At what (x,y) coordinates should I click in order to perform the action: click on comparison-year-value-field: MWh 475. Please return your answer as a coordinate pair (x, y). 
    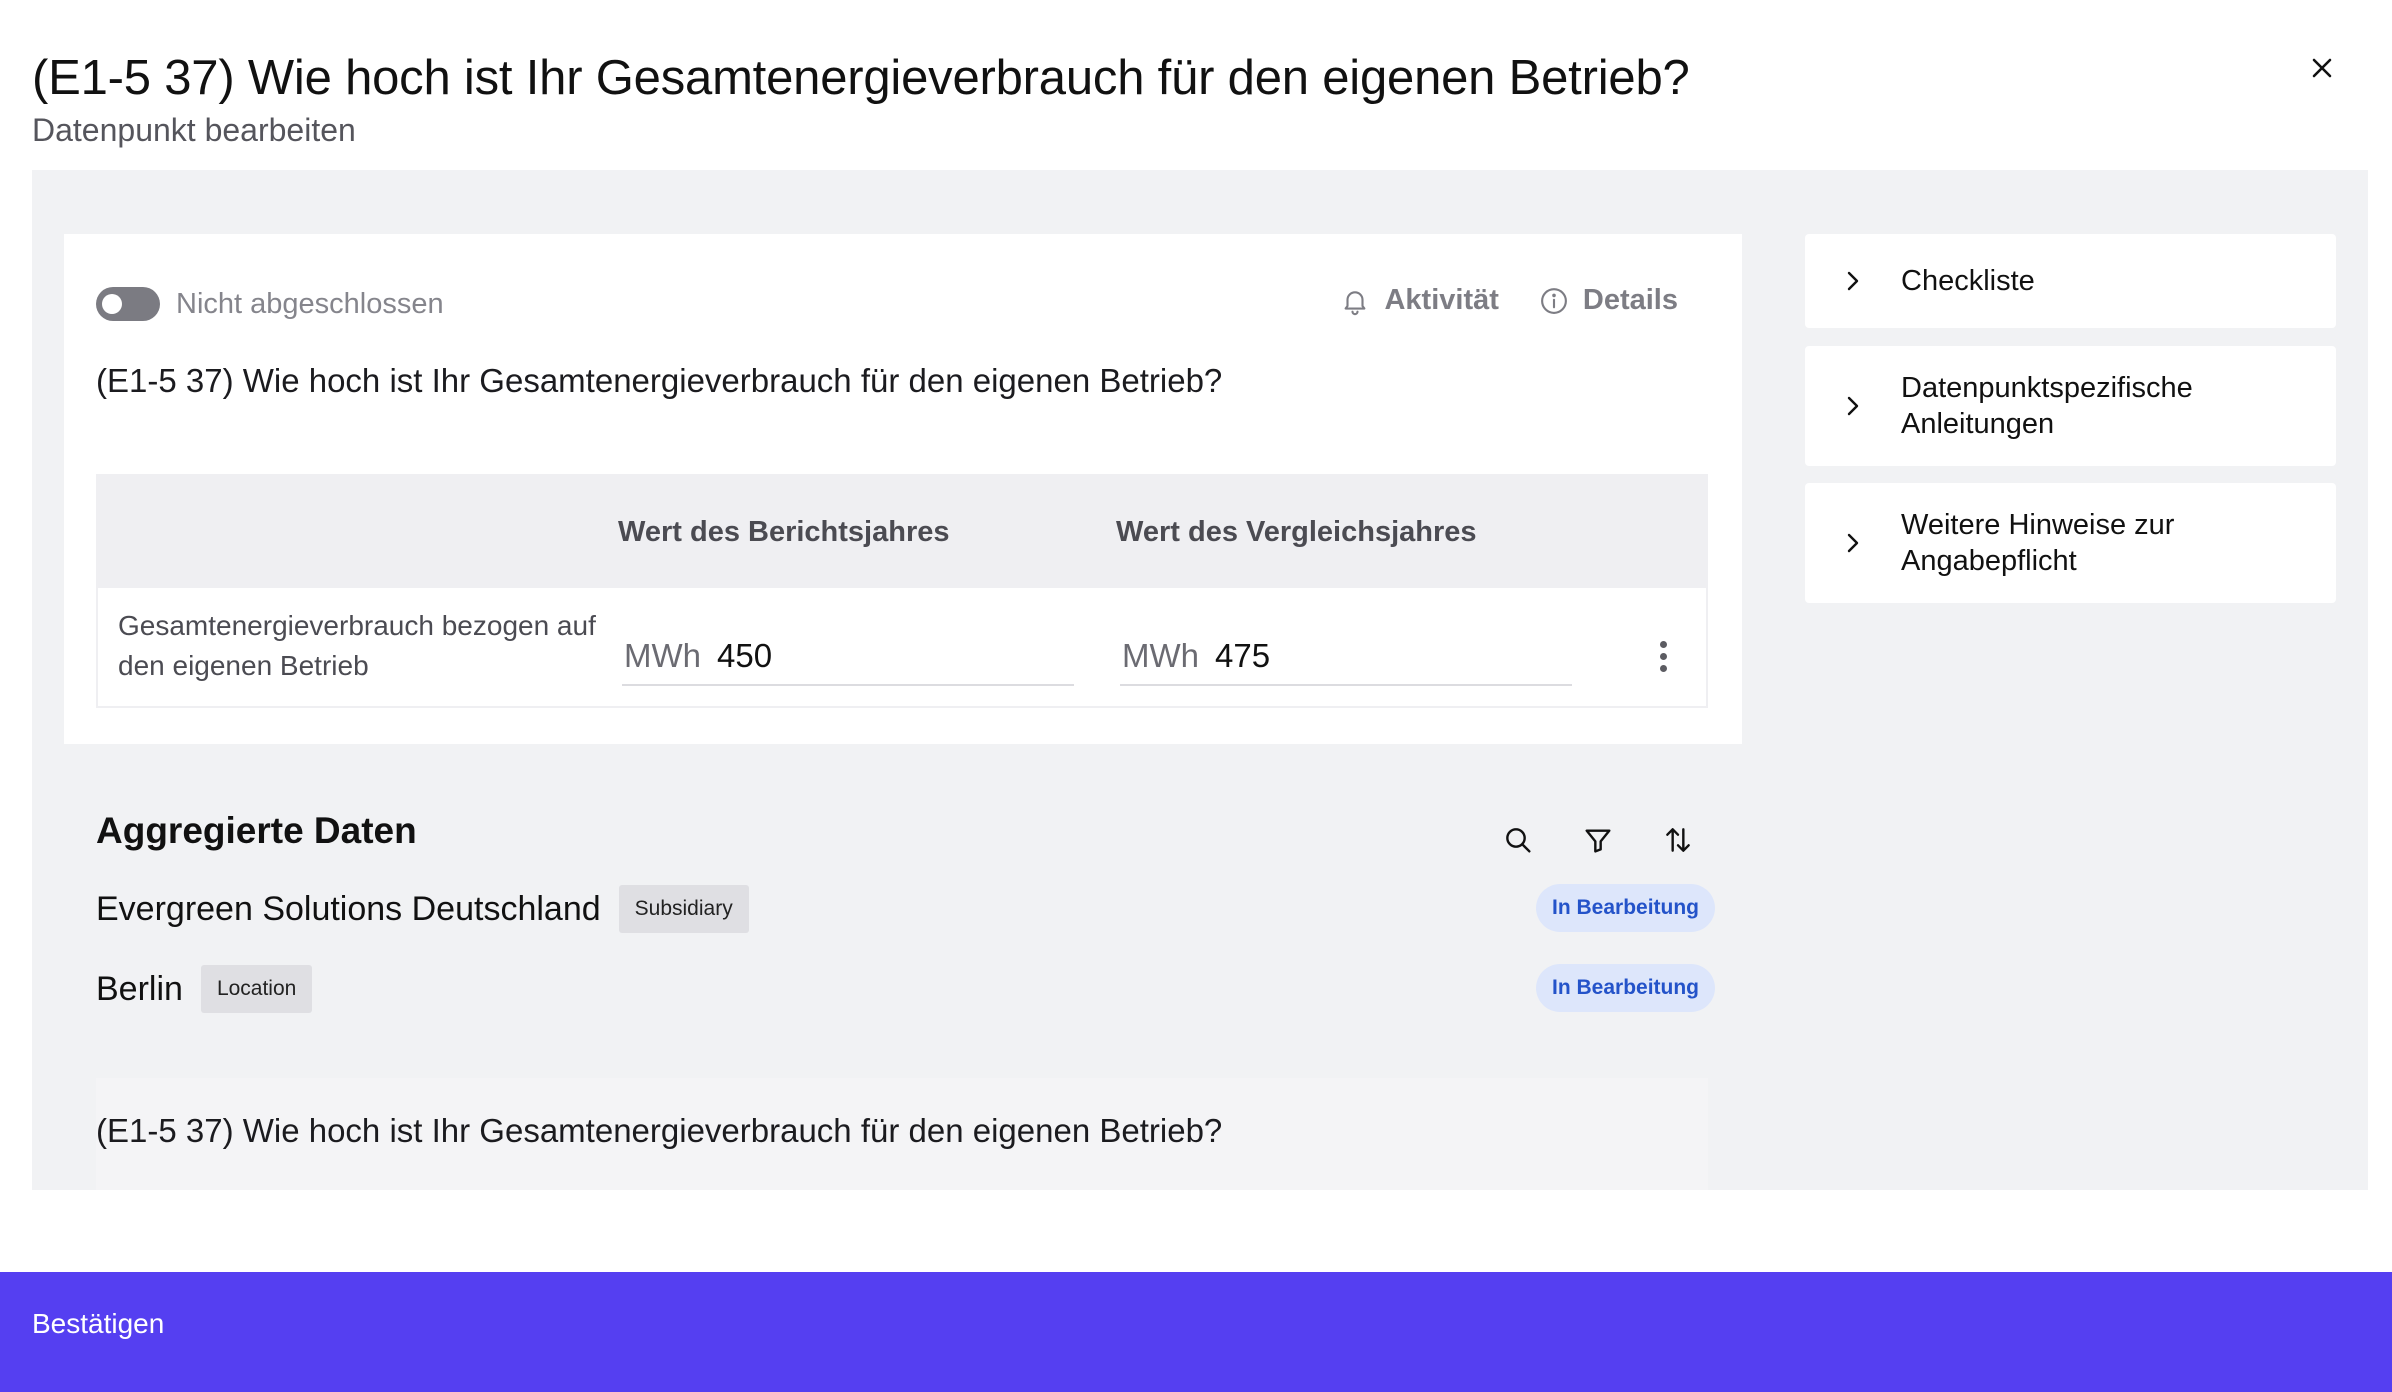
    Looking at the image, I should click on (1346, 657).